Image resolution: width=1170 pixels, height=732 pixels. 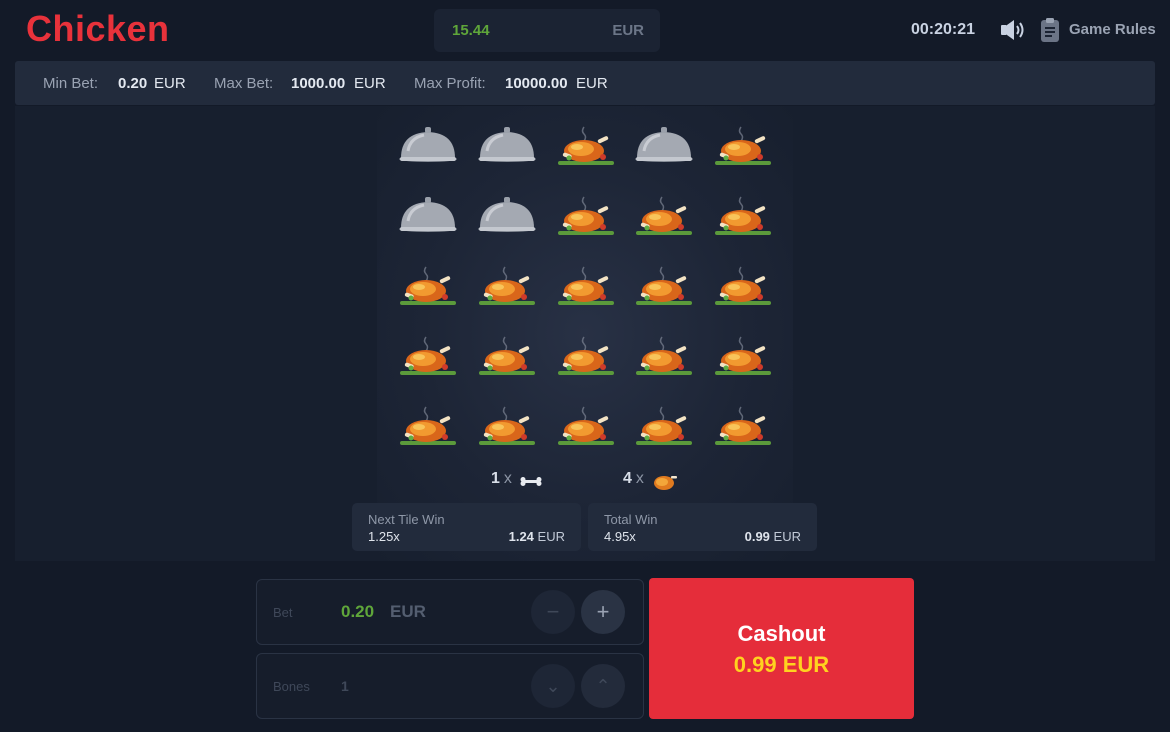 I want to click on bet-value: 0.20, so click(x=357, y=612).